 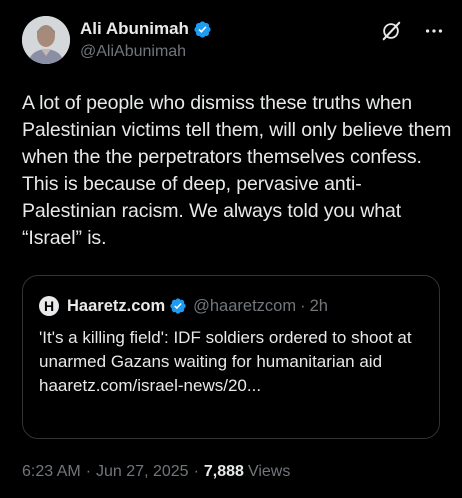 What do you see at coordinates (116, 306) in the screenshot?
I see `quoted-author-name: Haaretz.com` at bounding box center [116, 306].